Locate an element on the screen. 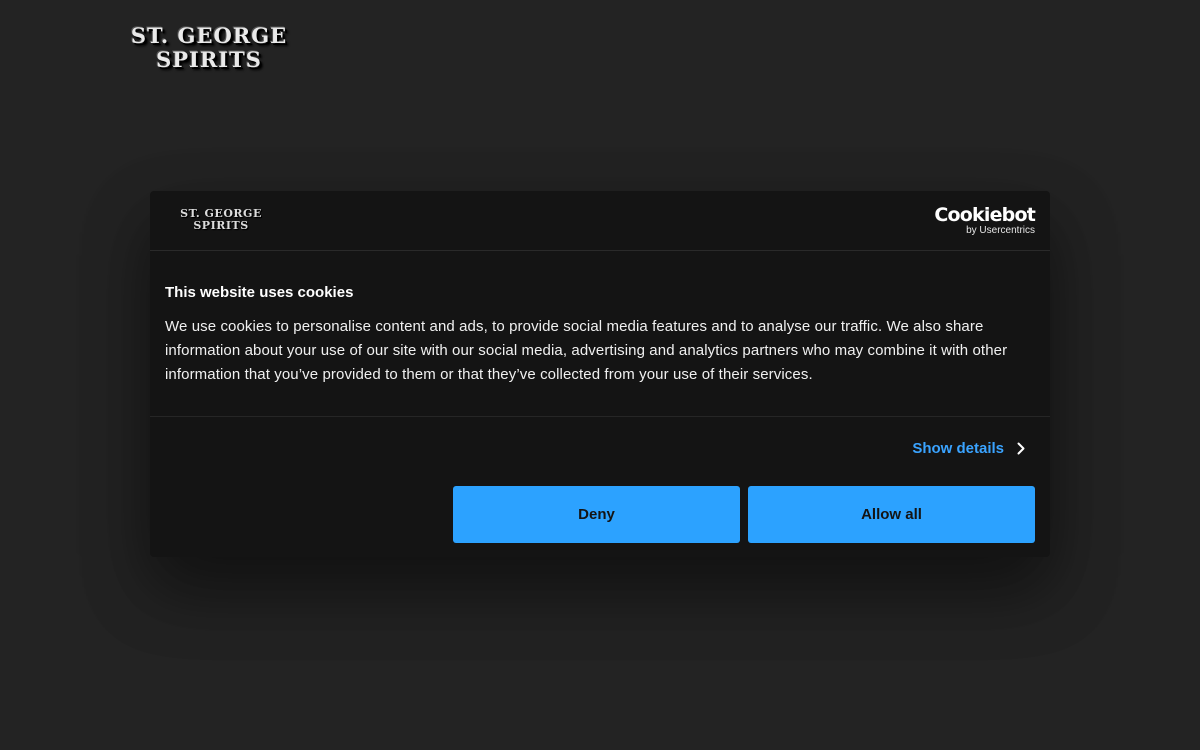  dialog-title: This website uses cookies is located at coordinates (259, 292).